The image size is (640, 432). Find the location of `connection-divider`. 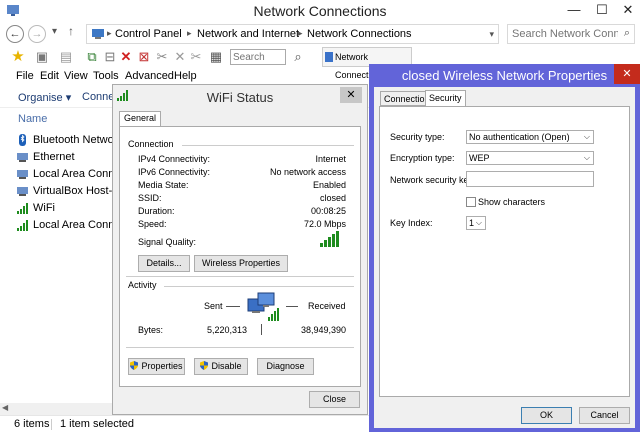

connection-divider is located at coordinates (268, 145).